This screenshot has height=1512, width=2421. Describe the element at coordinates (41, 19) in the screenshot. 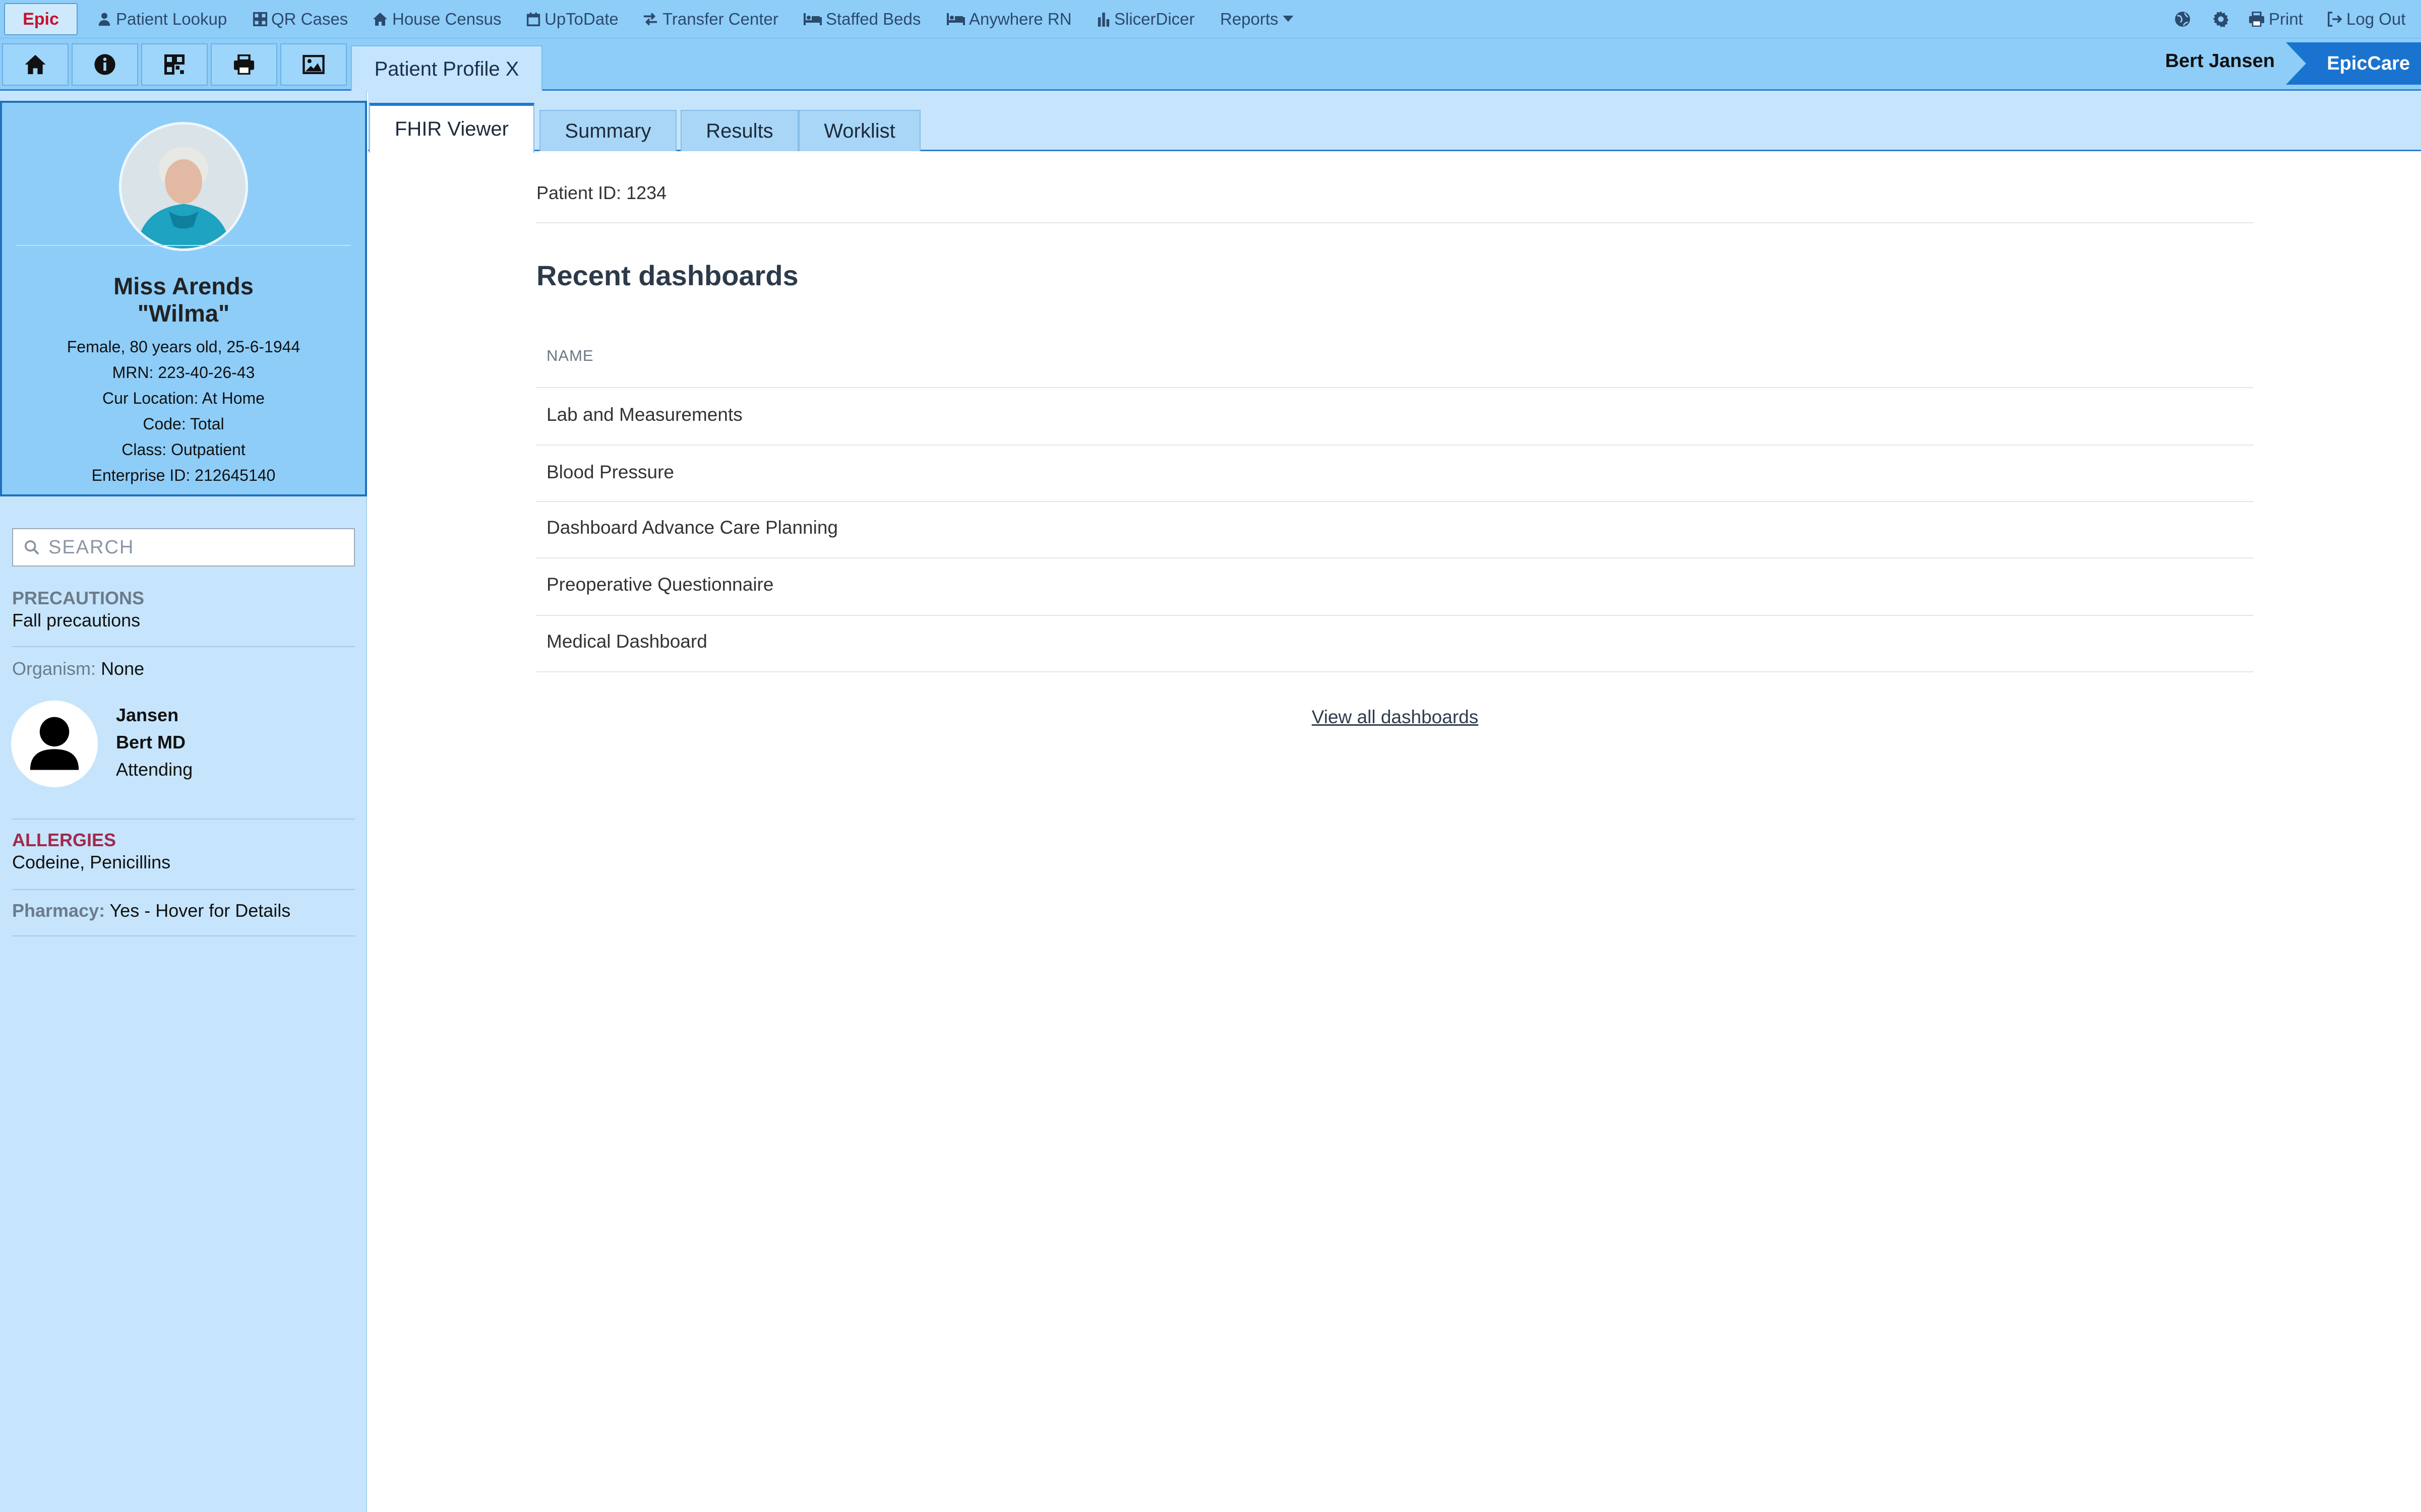

I see `epic-logo-button: Epic` at that location.